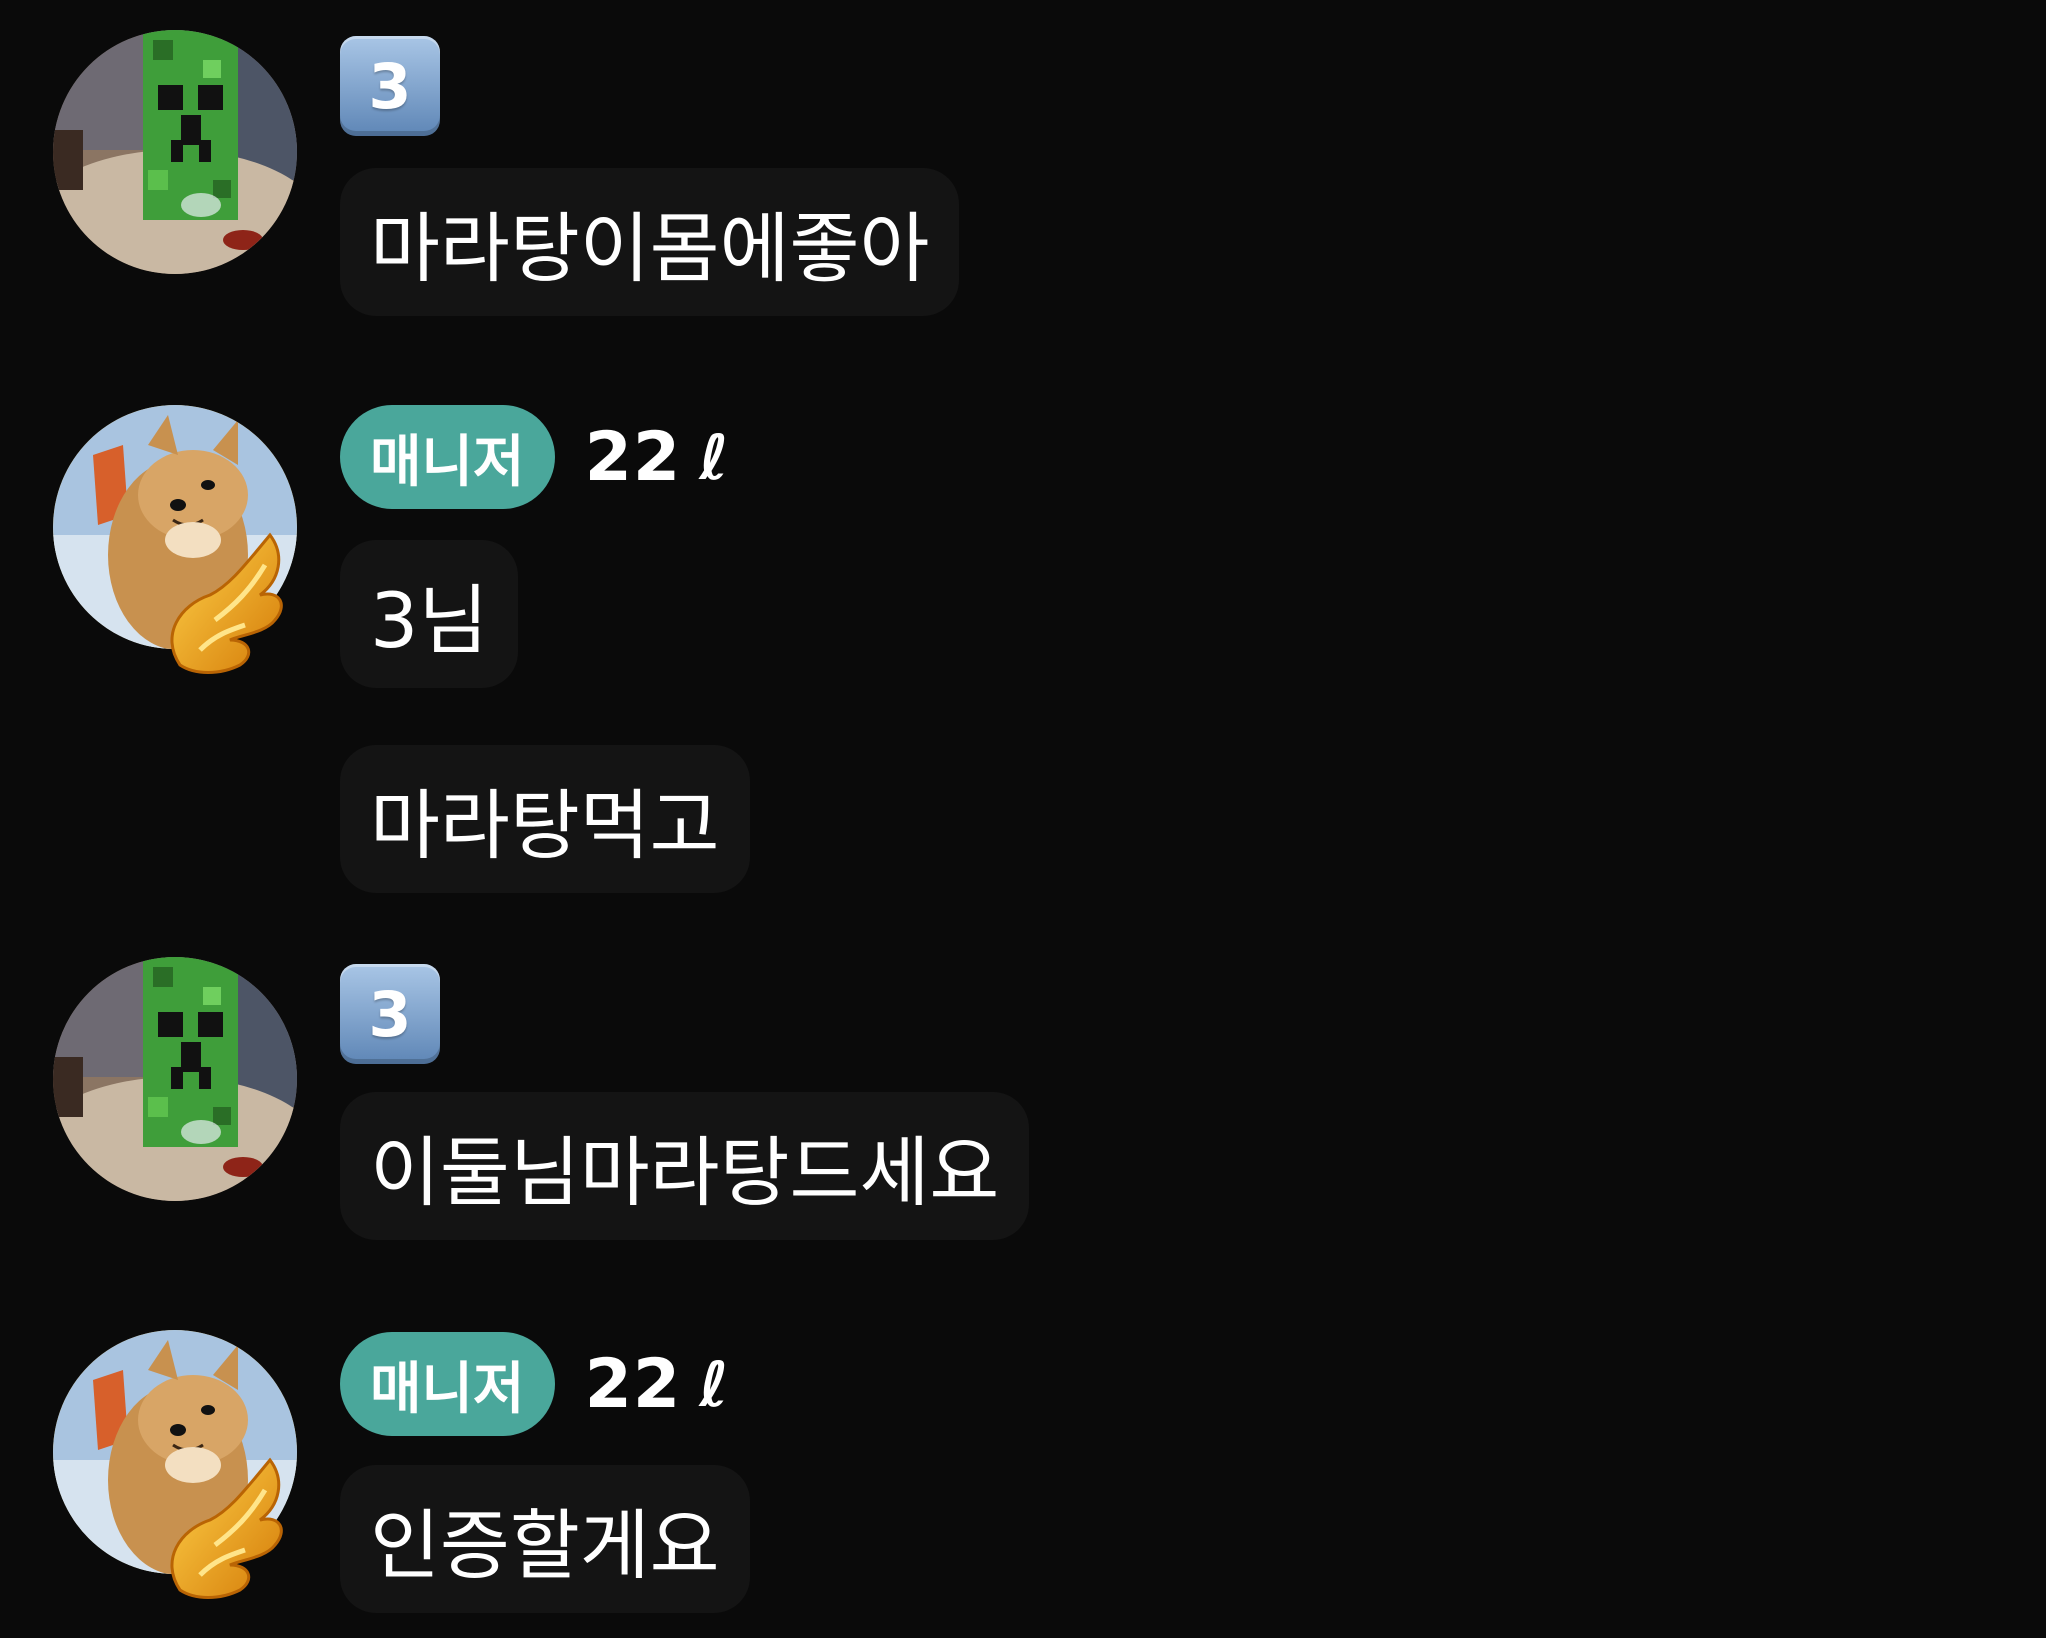  I want to click on message-bubble: 인증할게요, so click(545, 1539).